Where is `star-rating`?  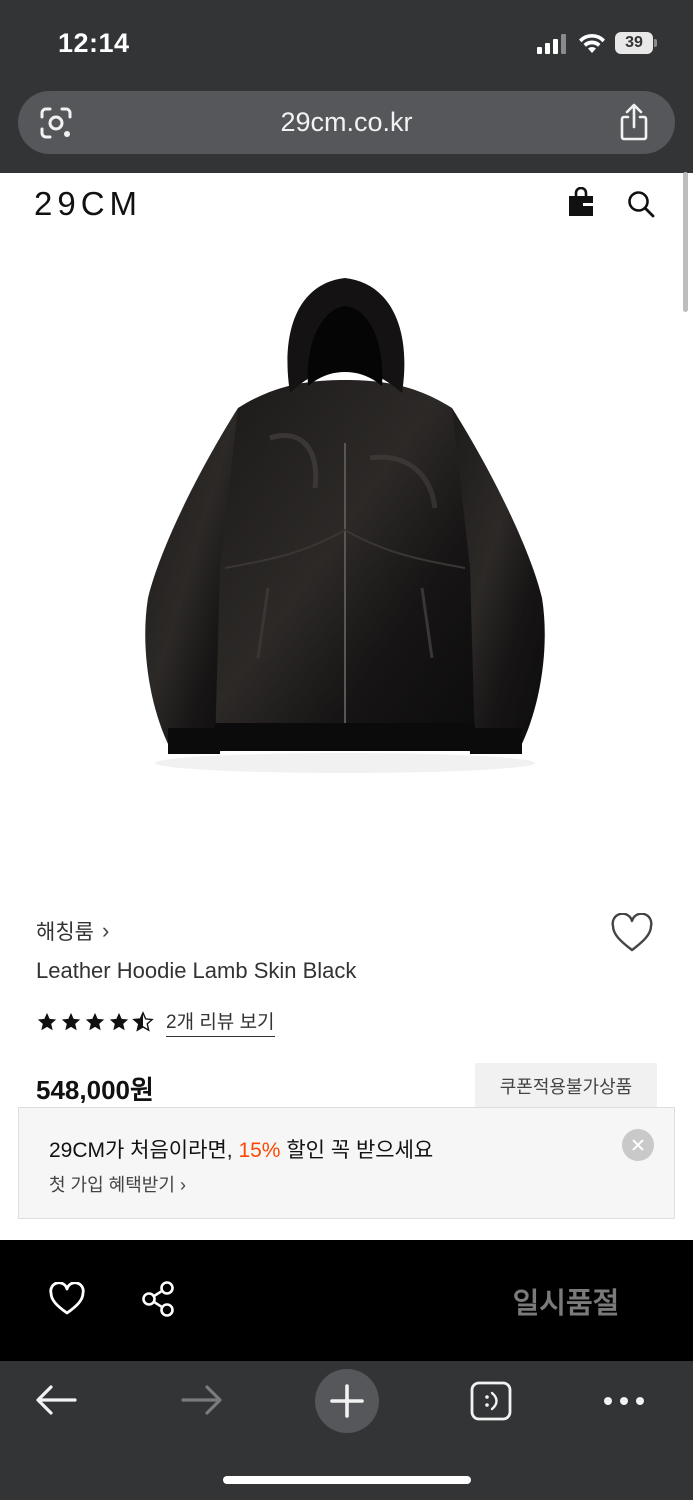
star-rating is located at coordinates (95, 1022).